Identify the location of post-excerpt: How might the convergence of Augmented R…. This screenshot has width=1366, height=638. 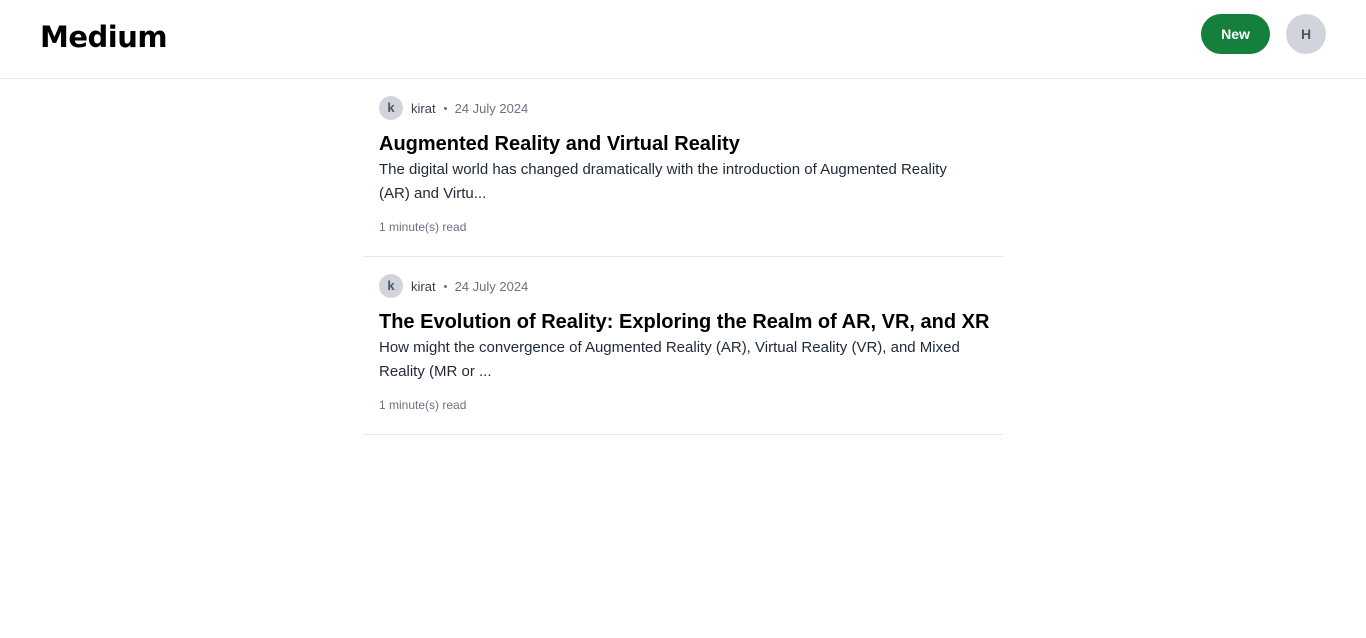
(669, 359).